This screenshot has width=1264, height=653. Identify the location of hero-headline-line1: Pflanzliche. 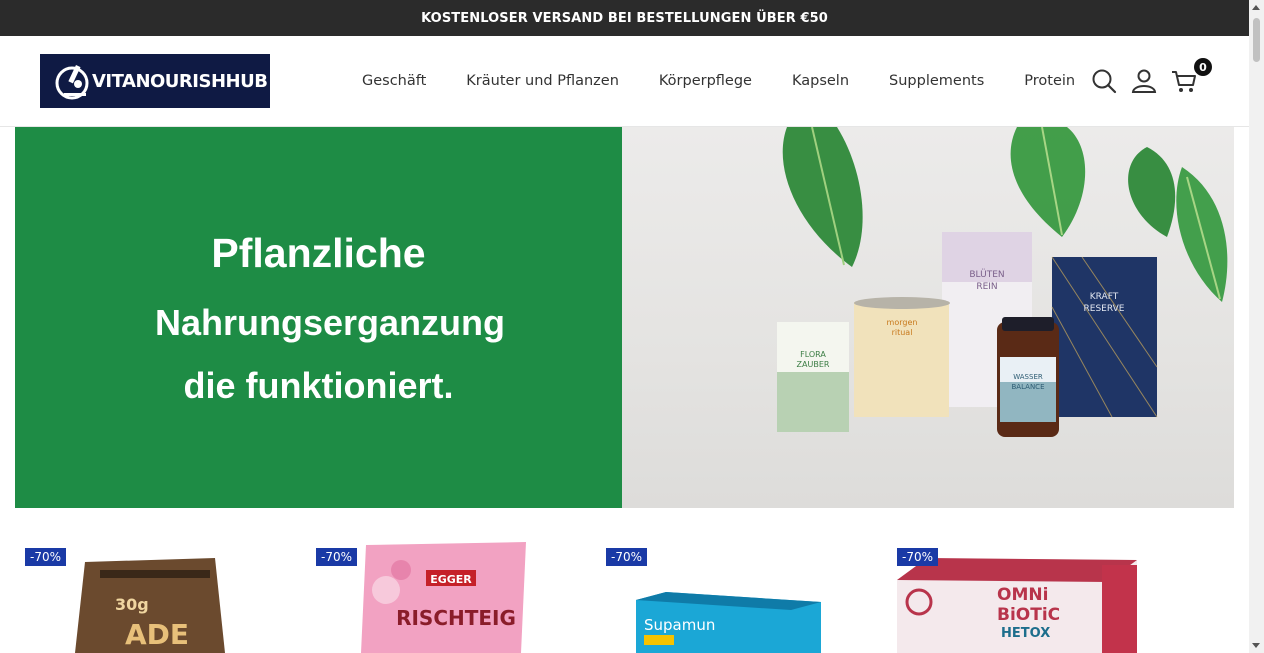
(318, 253).